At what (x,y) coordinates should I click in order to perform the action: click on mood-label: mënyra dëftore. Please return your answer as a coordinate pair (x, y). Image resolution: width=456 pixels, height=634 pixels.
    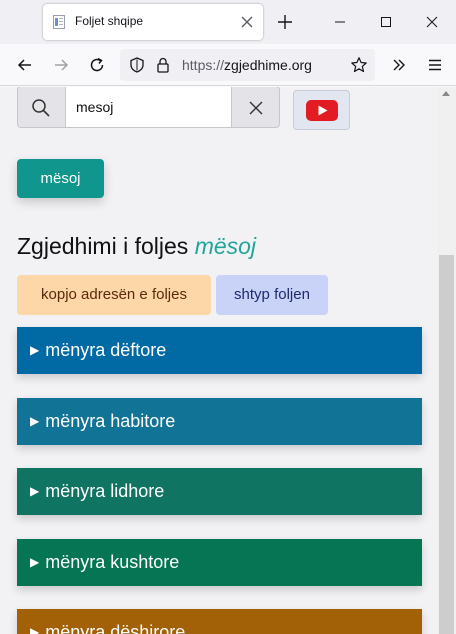
    Looking at the image, I should click on (106, 350).